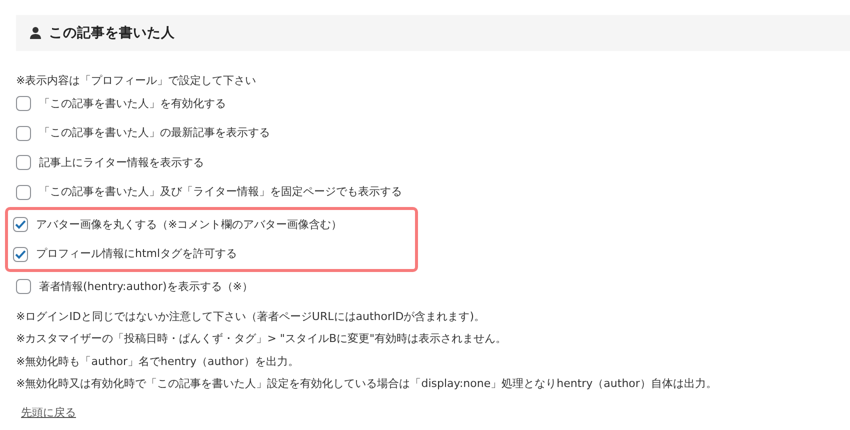 This screenshot has height=430, width=850. I want to click on note-text: ※カスタマイザーの「投稿日時・ぱんくず・タグ」> "スタイルBに変更"有効時は表示されません。, so click(262, 339).